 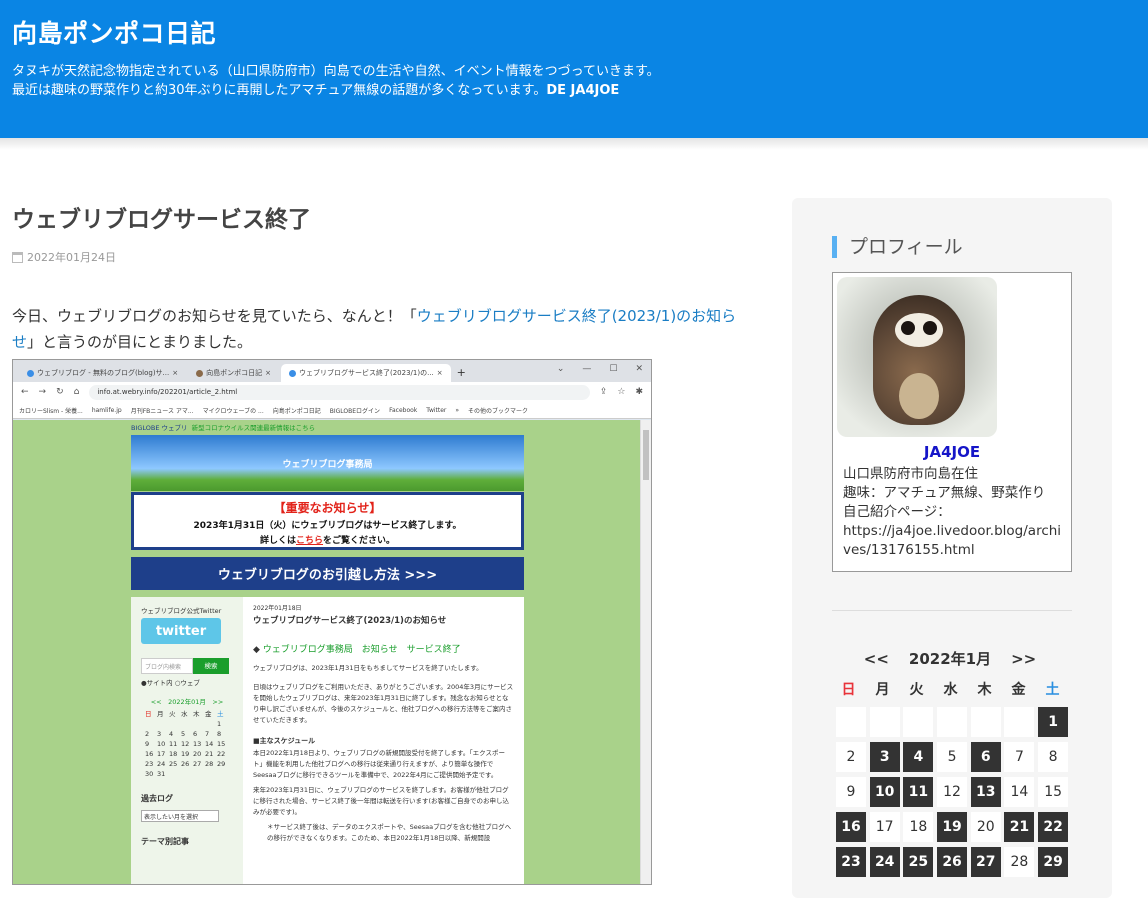 What do you see at coordinates (60, 392) in the screenshot?
I see `reload-icon: ↻` at bounding box center [60, 392].